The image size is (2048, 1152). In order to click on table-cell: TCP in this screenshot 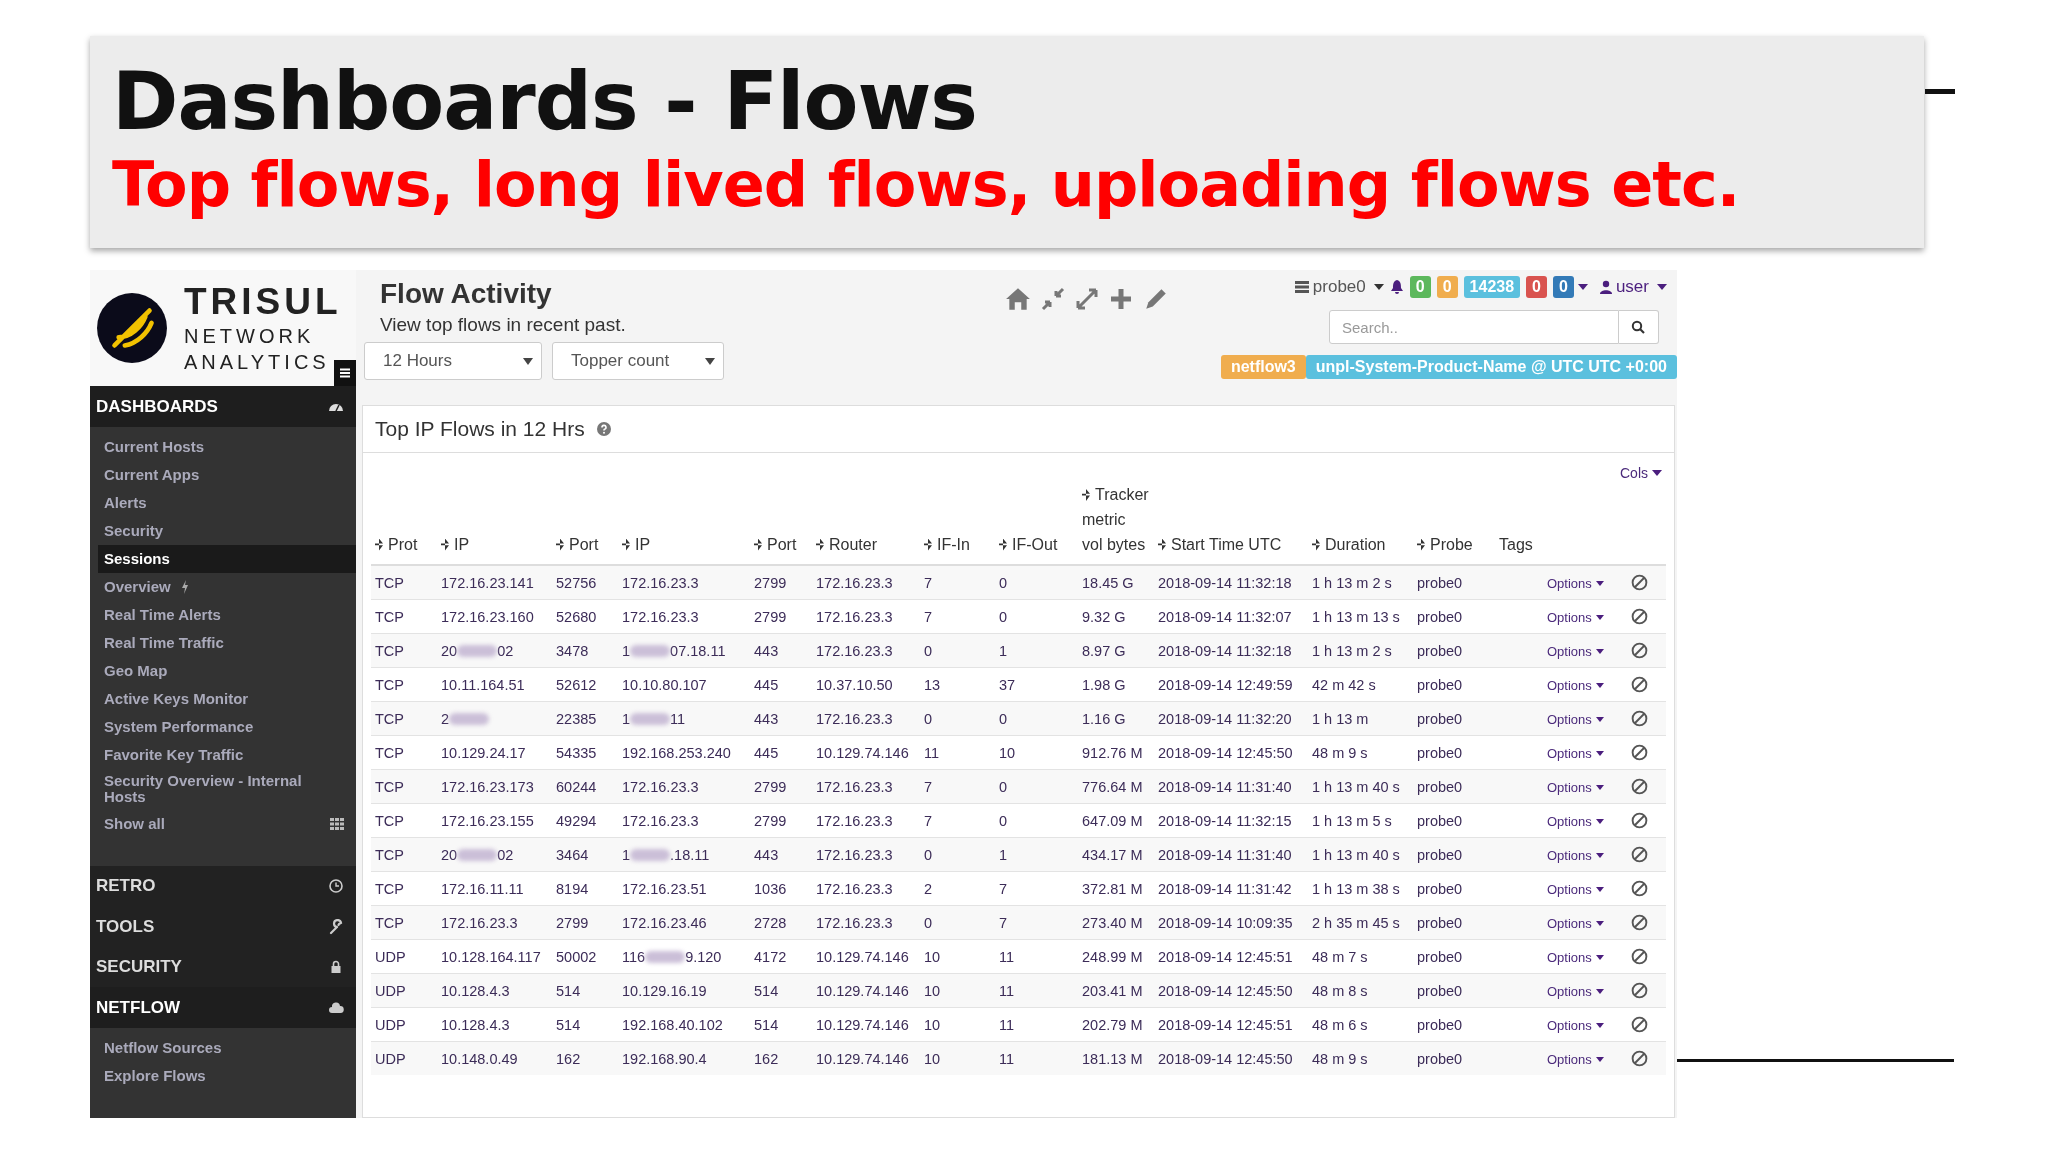, I will do `click(404, 854)`.